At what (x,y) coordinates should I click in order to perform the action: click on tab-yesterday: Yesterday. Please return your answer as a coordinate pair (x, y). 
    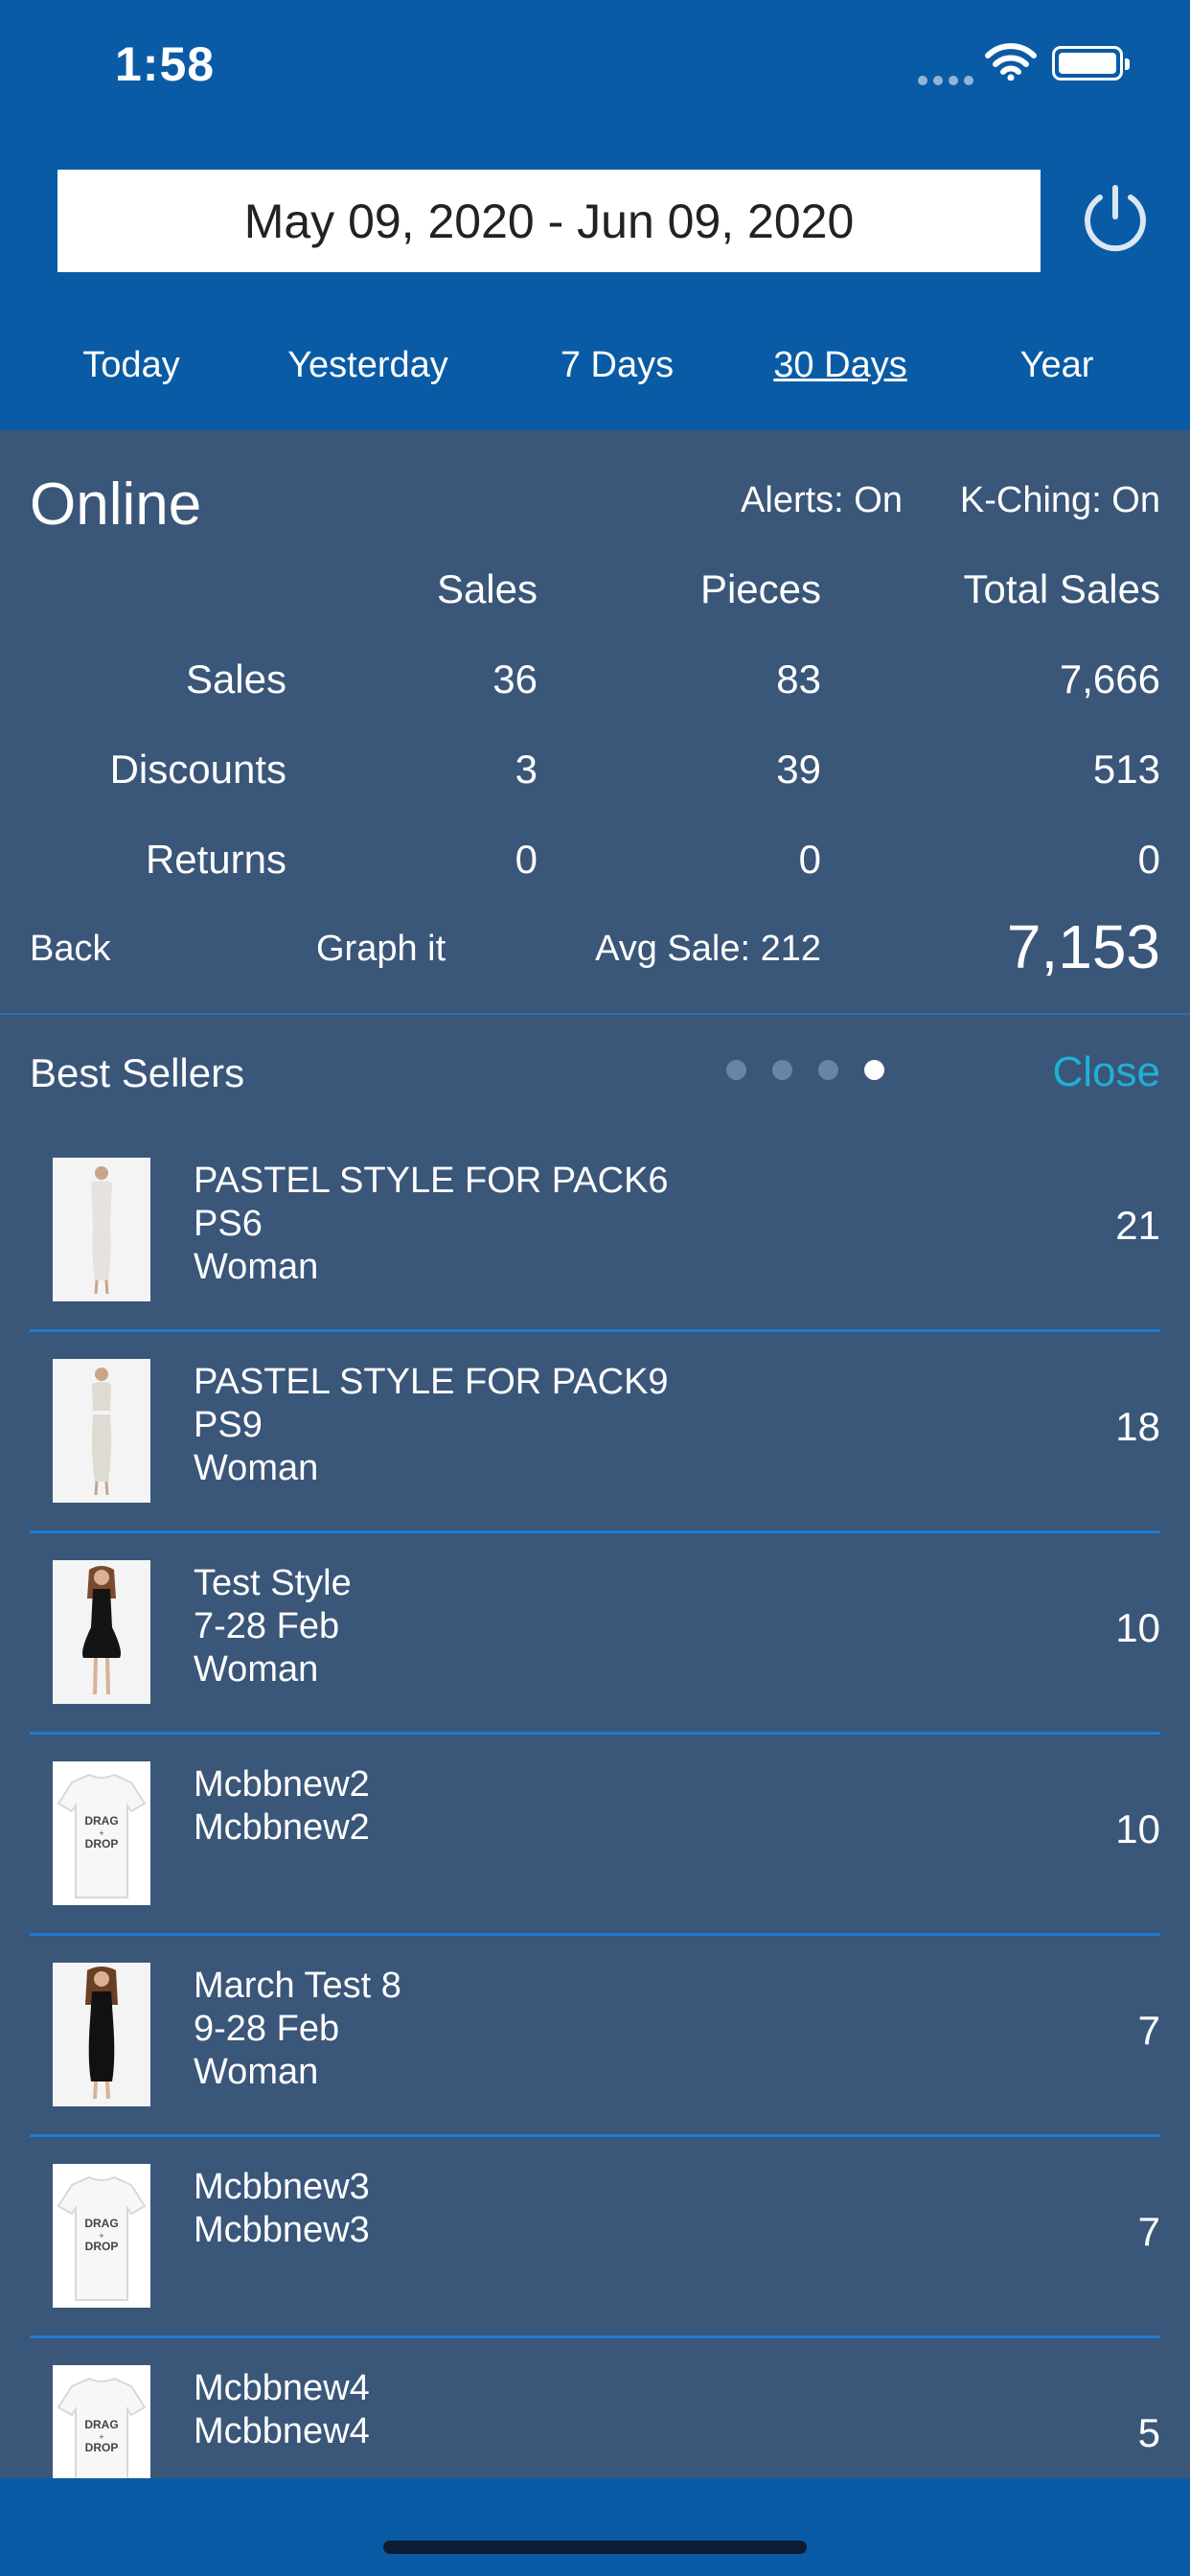
    Looking at the image, I should click on (367, 365).